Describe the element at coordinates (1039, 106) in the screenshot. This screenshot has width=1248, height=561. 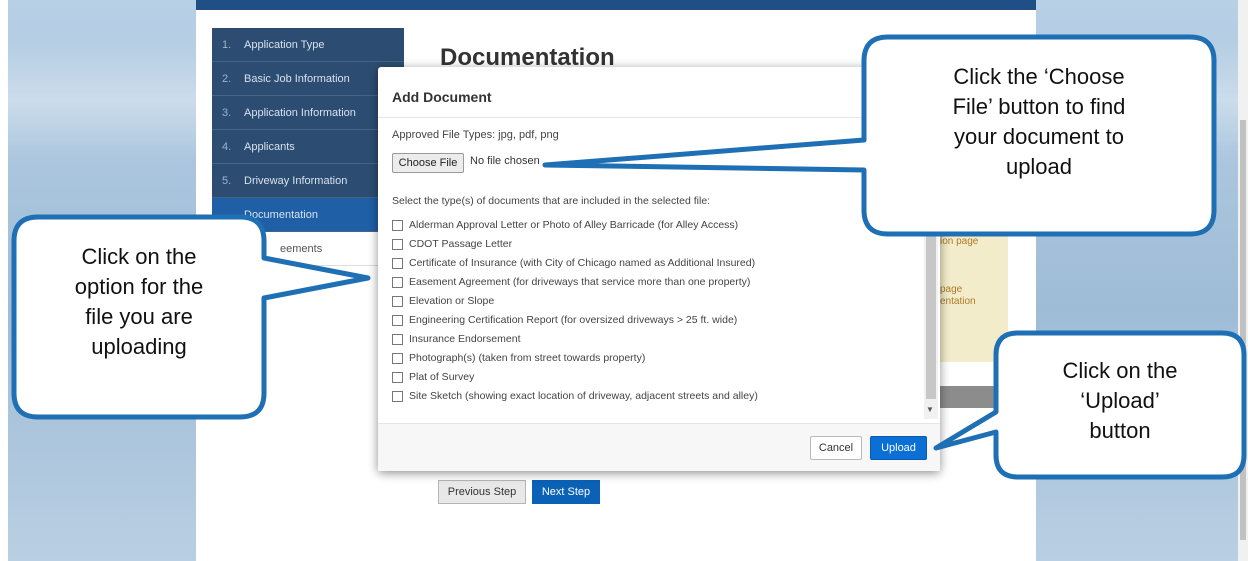
I see `callout-line: File’ button to find` at that location.